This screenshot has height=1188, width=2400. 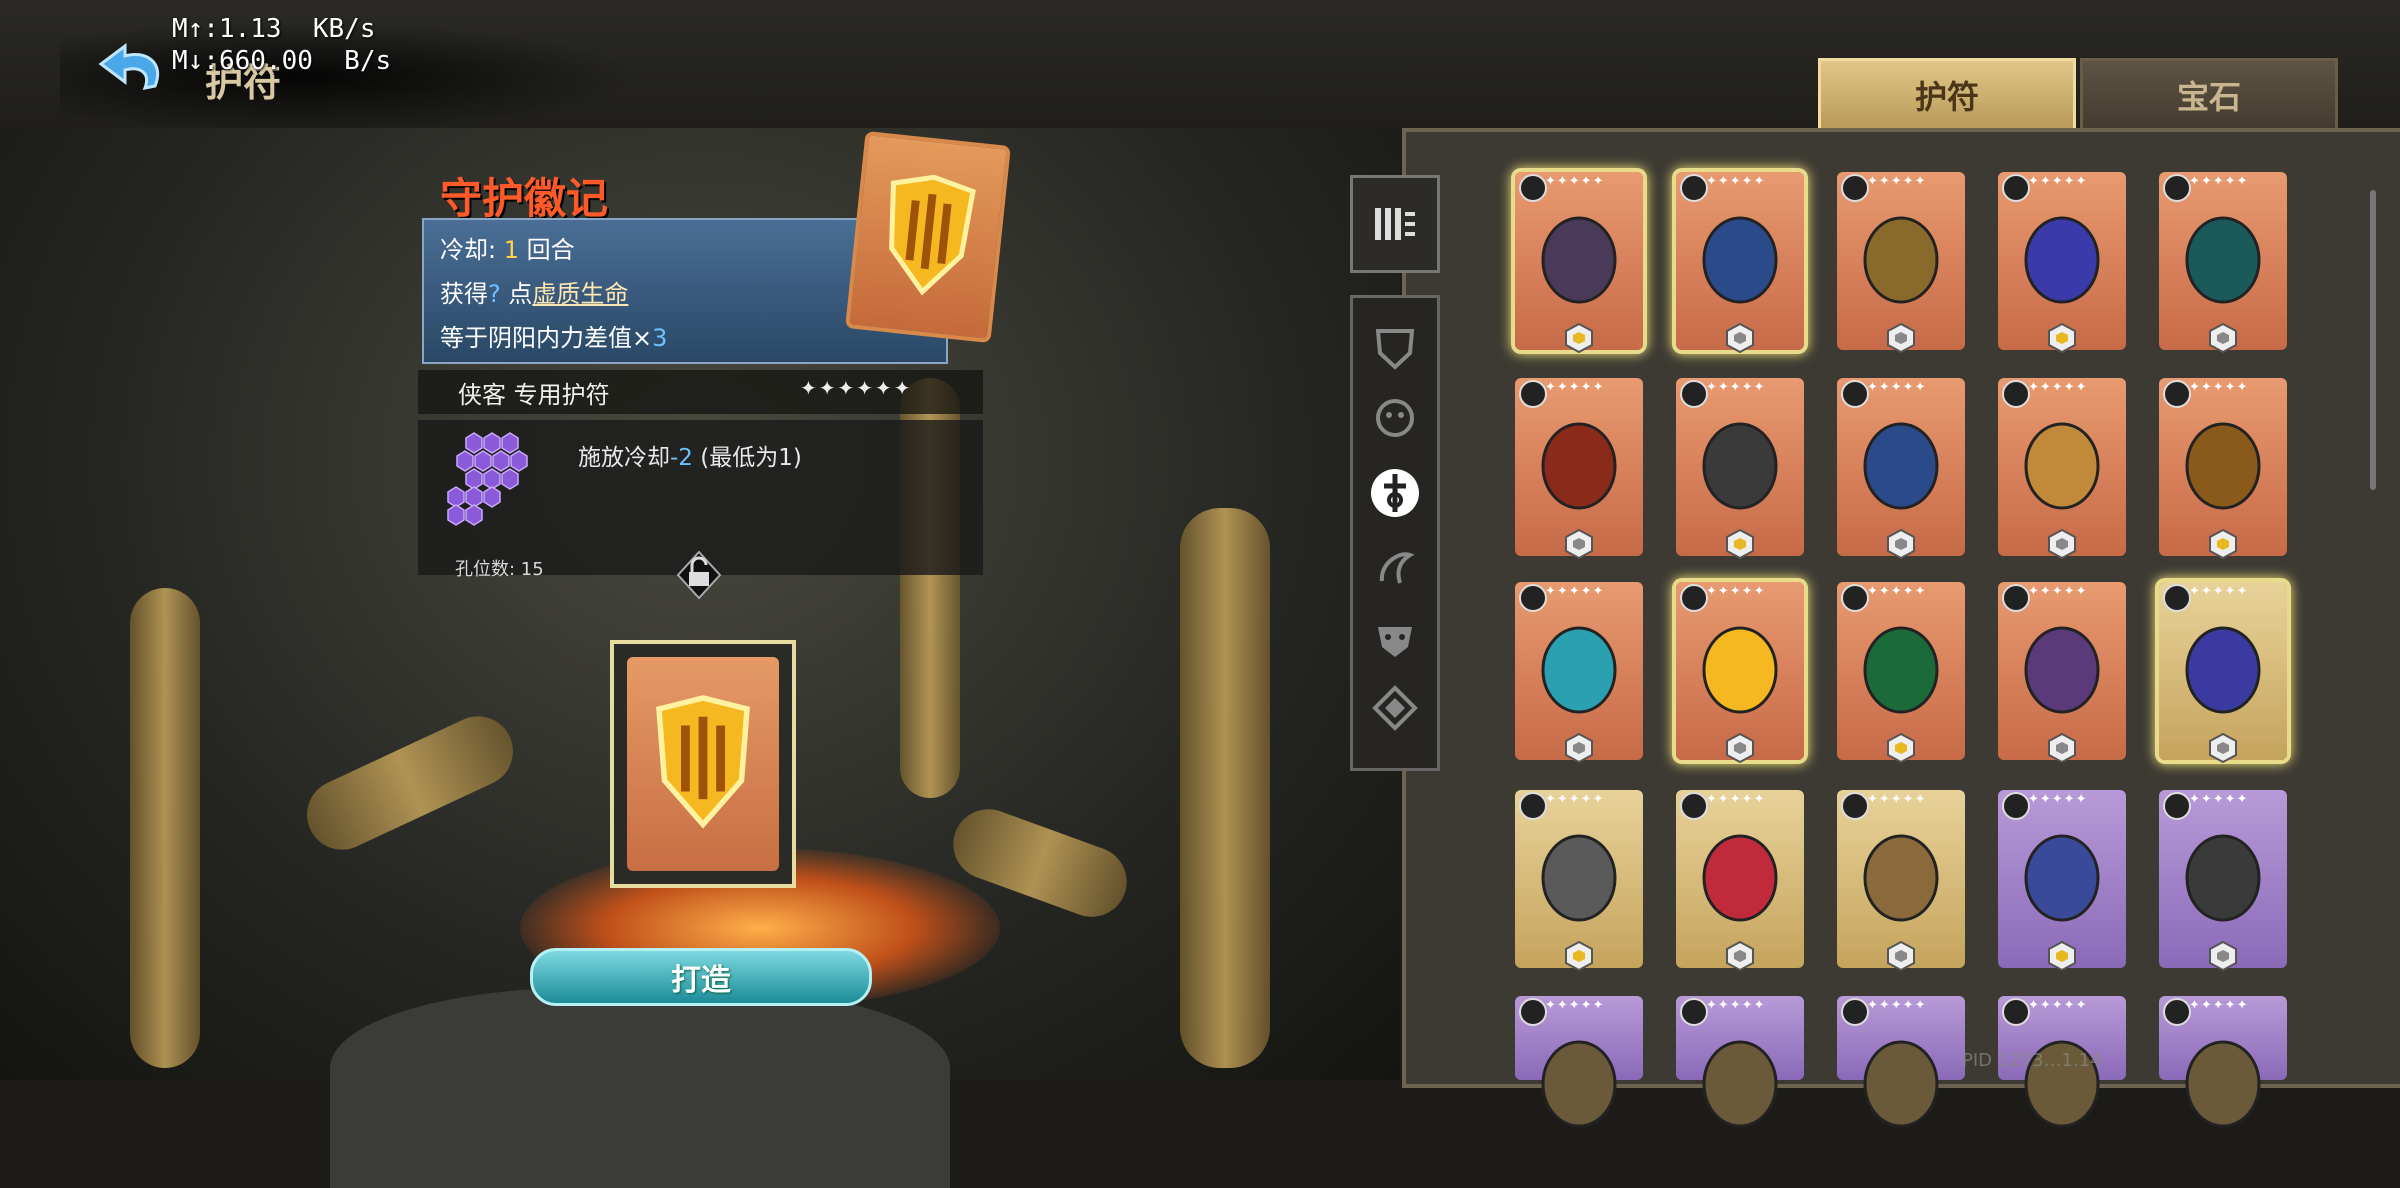 I want to click on inventory-scrollbar, so click(x=2373, y=340).